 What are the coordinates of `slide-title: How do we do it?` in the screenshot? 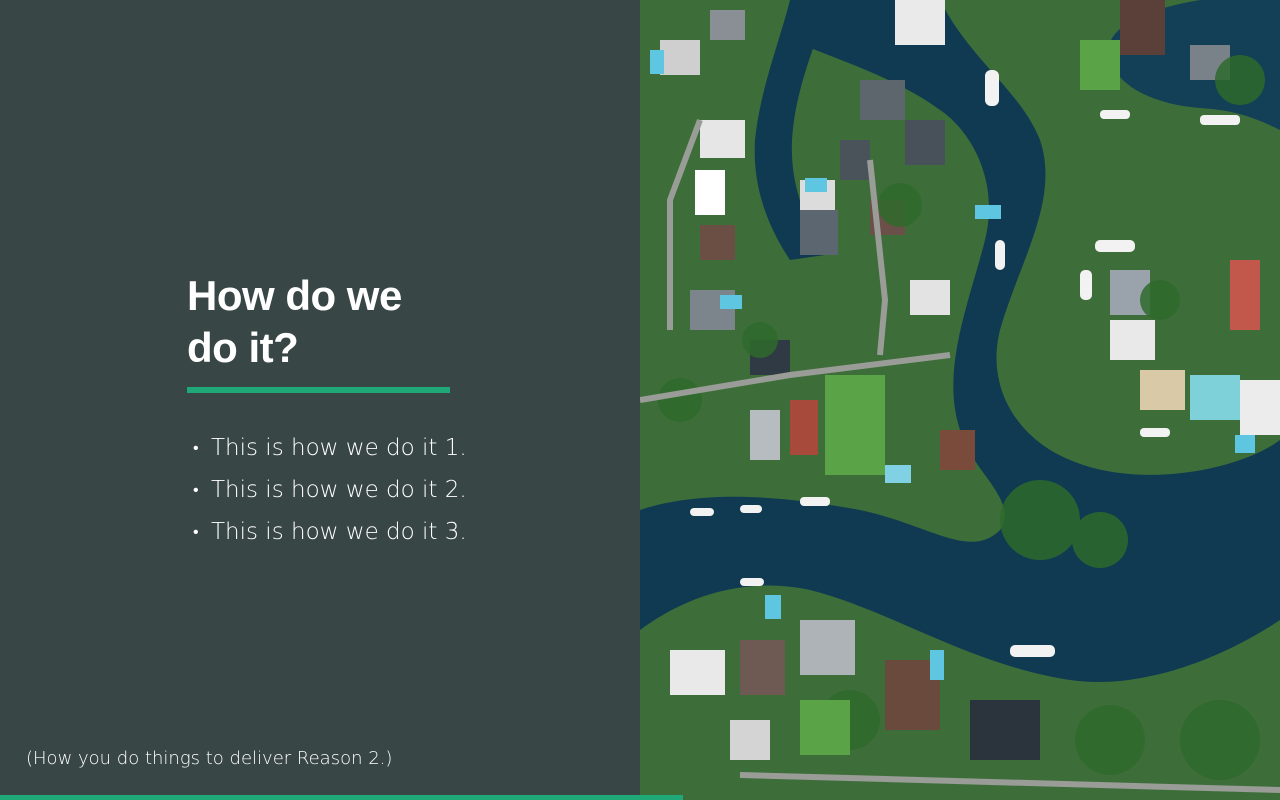 It's located at (352, 322).